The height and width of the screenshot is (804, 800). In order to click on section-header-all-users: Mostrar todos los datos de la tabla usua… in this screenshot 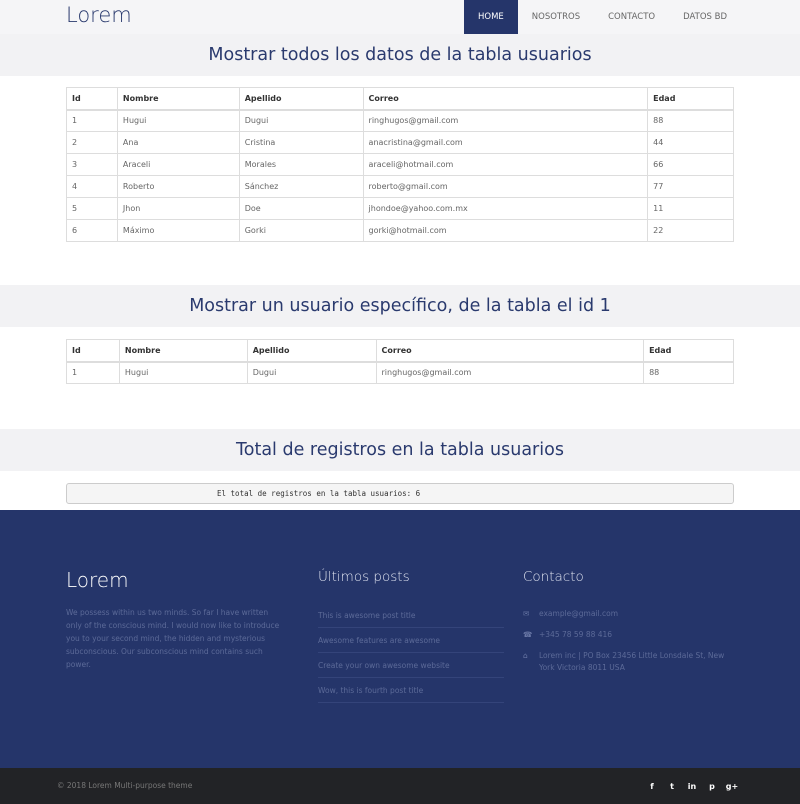, I will do `click(400, 55)`.